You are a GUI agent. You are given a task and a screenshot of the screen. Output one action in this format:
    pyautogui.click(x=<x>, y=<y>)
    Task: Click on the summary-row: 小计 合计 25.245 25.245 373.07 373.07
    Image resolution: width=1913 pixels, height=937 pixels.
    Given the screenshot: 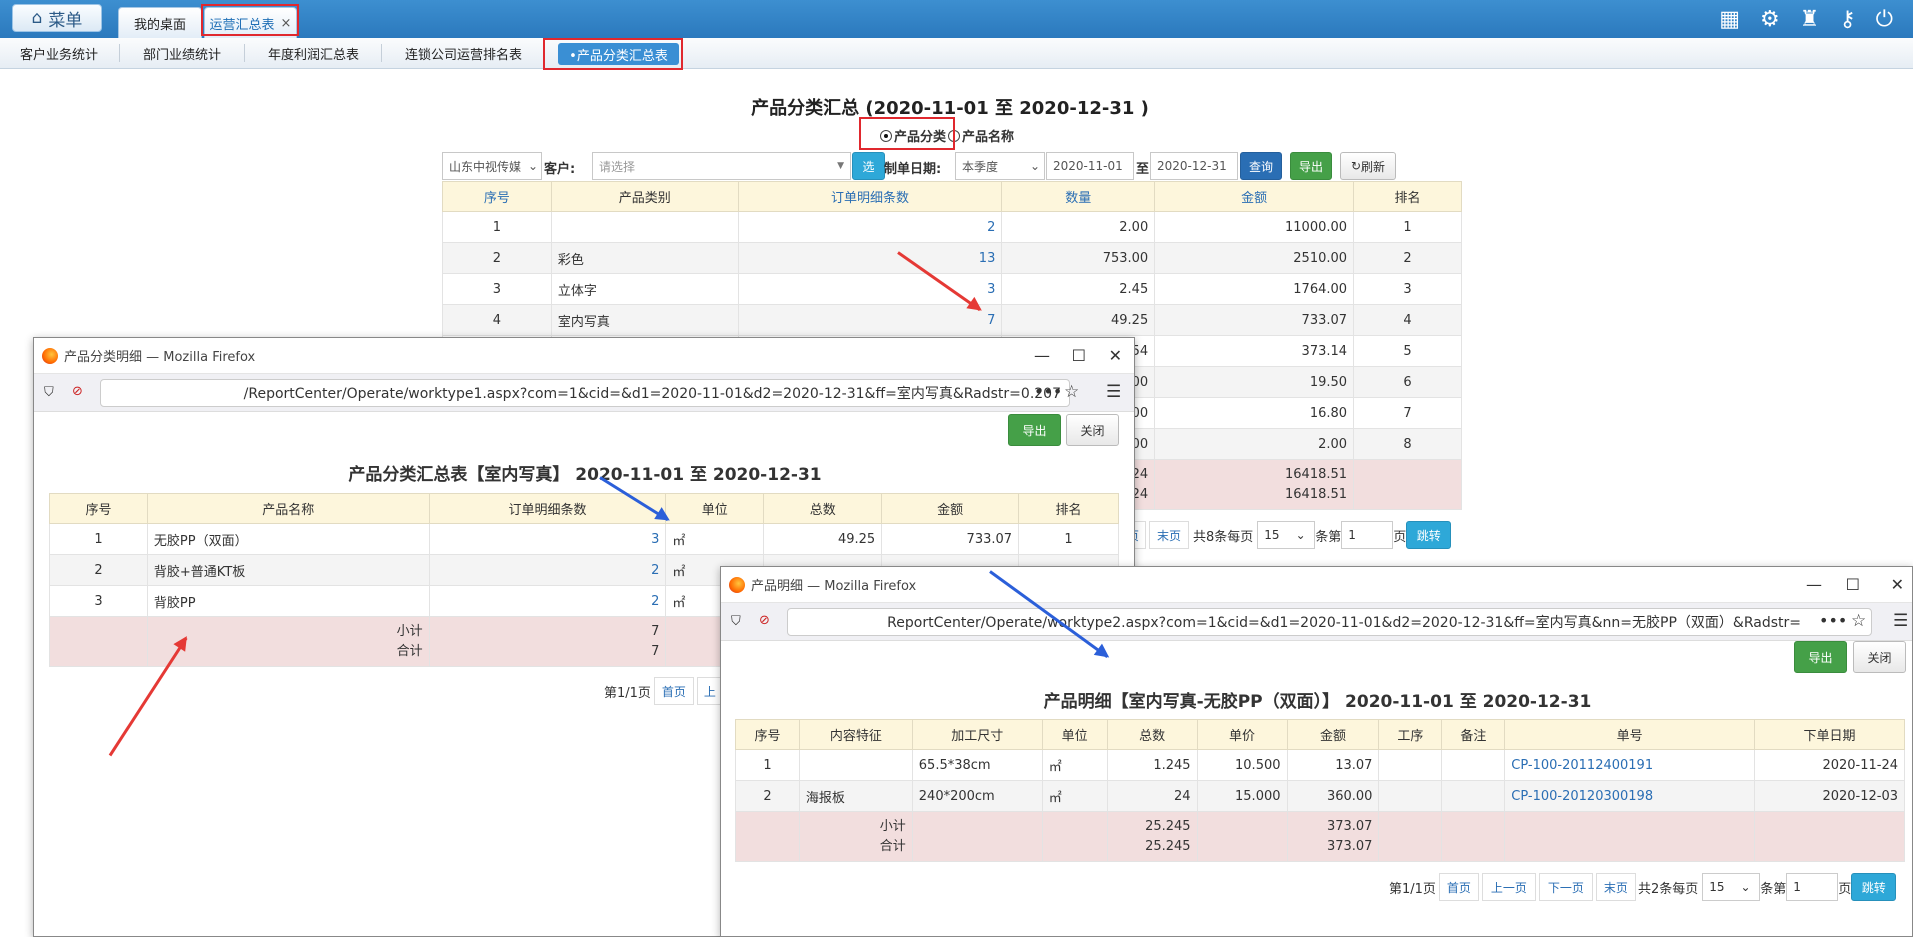 What is the action you would take?
    pyautogui.click(x=1320, y=836)
    